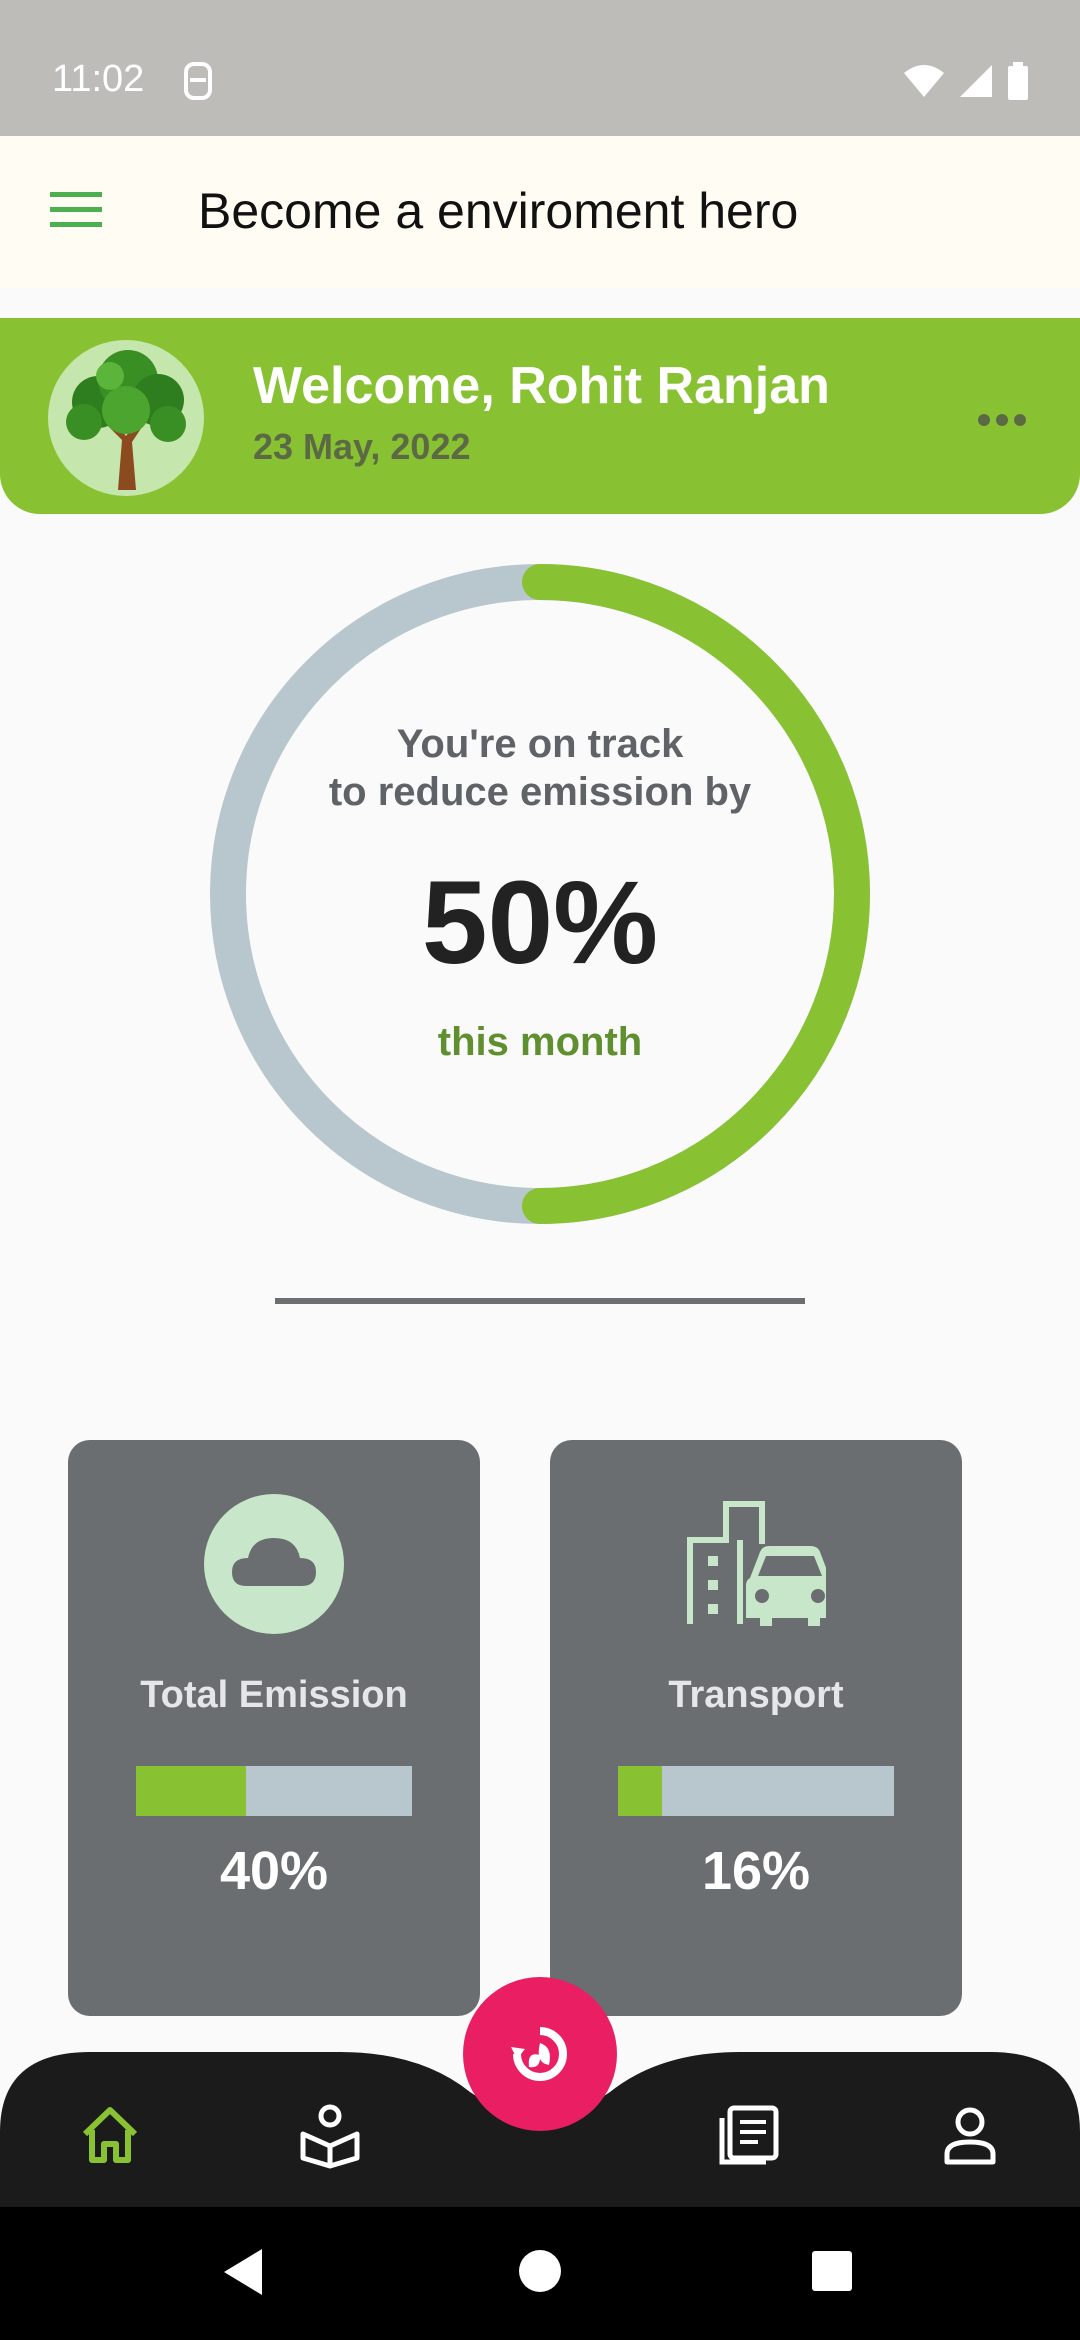 This screenshot has height=2340, width=1080. I want to click on status-bar: 11:02, so click(540, 68).